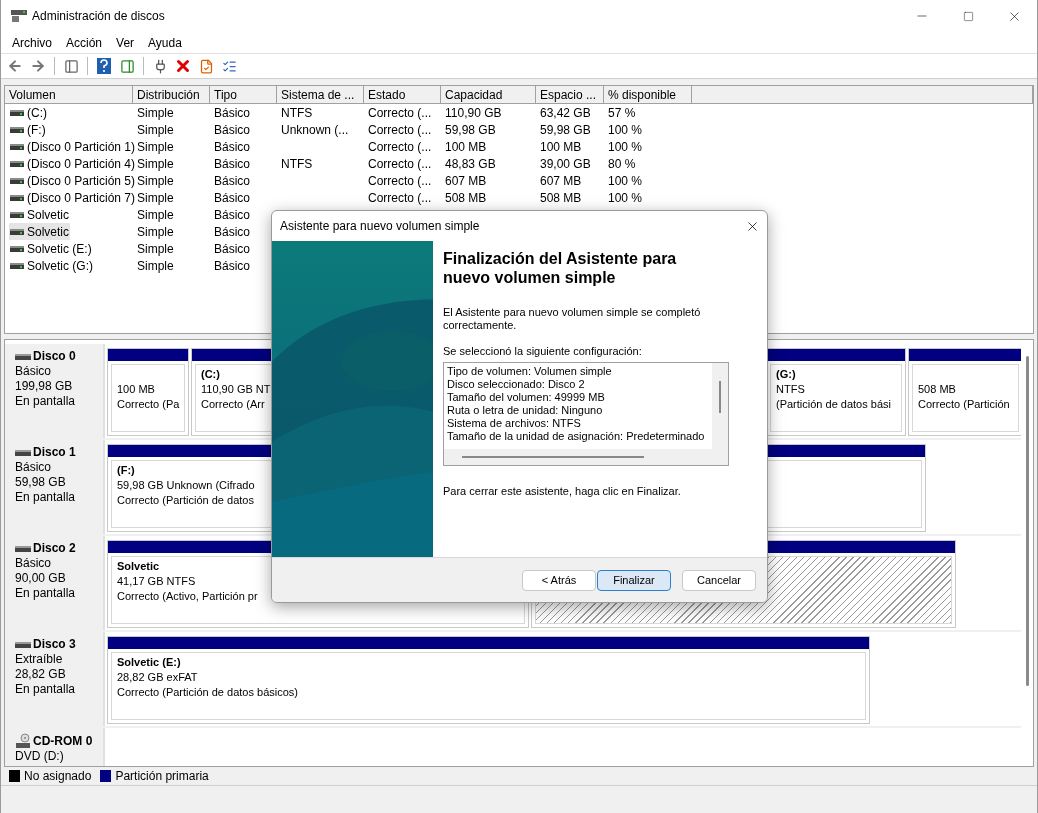  Describe the element at coordinates (719, 580) in the screenshot. I see `dialog-button: Cancelar` at that location.